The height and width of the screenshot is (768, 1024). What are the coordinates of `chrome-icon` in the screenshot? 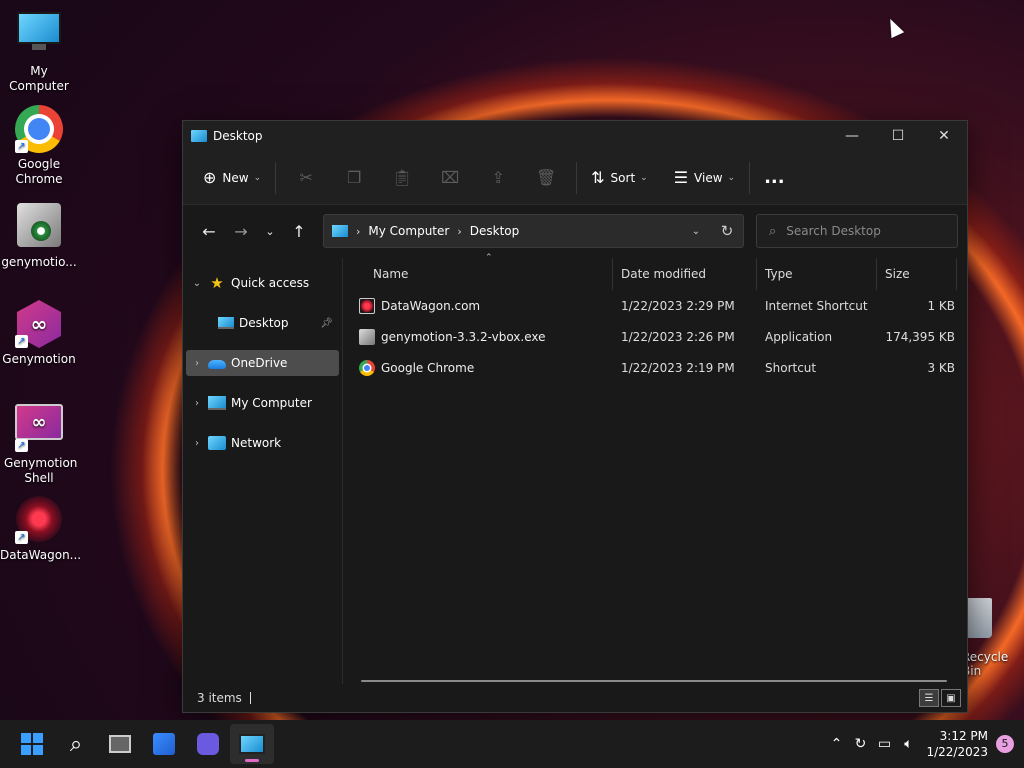 It's located at (367, 367).